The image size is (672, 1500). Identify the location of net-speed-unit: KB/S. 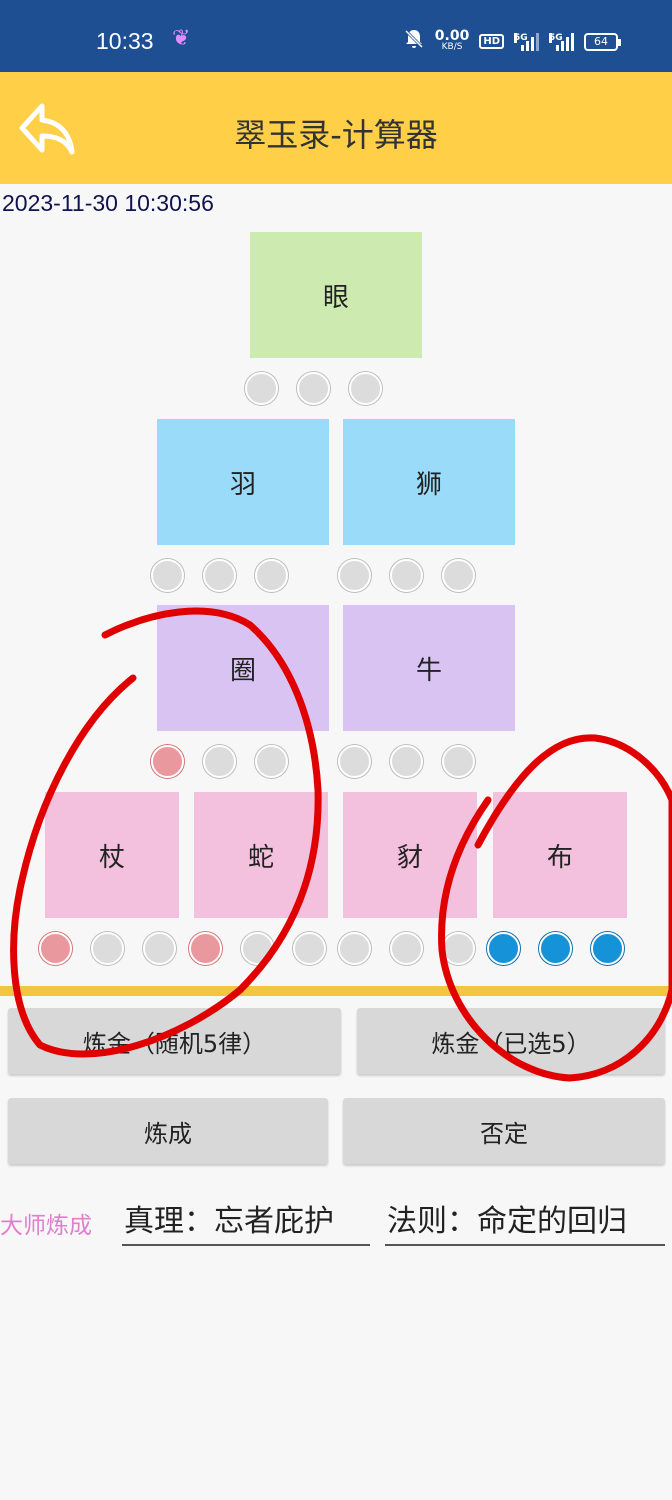
(452, 46).